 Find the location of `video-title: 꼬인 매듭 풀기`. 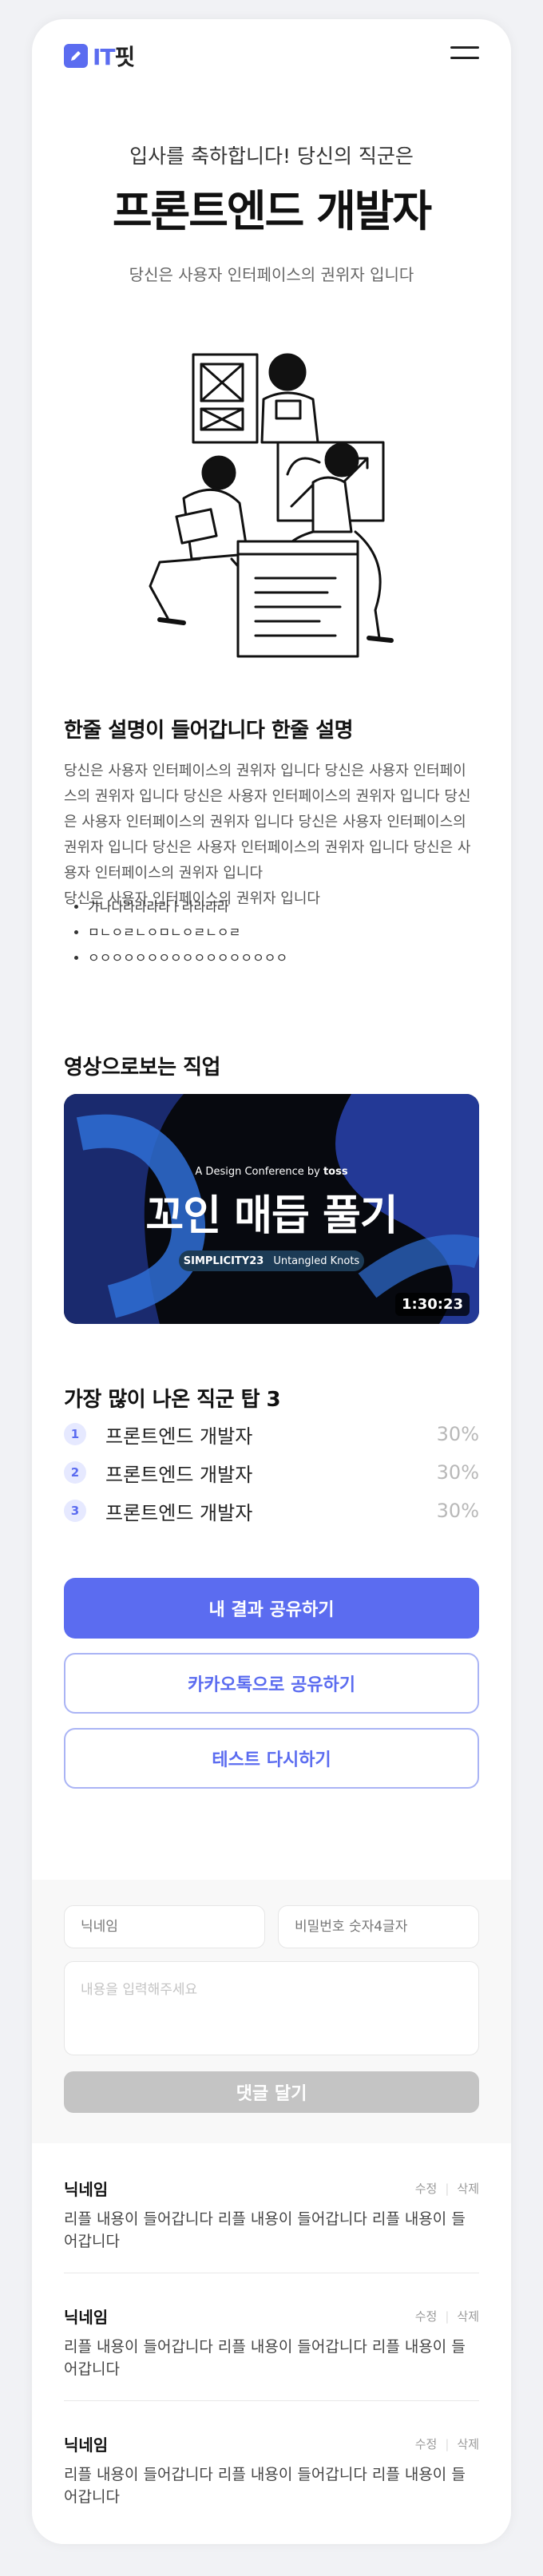

video-title: 꼬인 매듭 풀기 is located at coordinates (271, 1216).